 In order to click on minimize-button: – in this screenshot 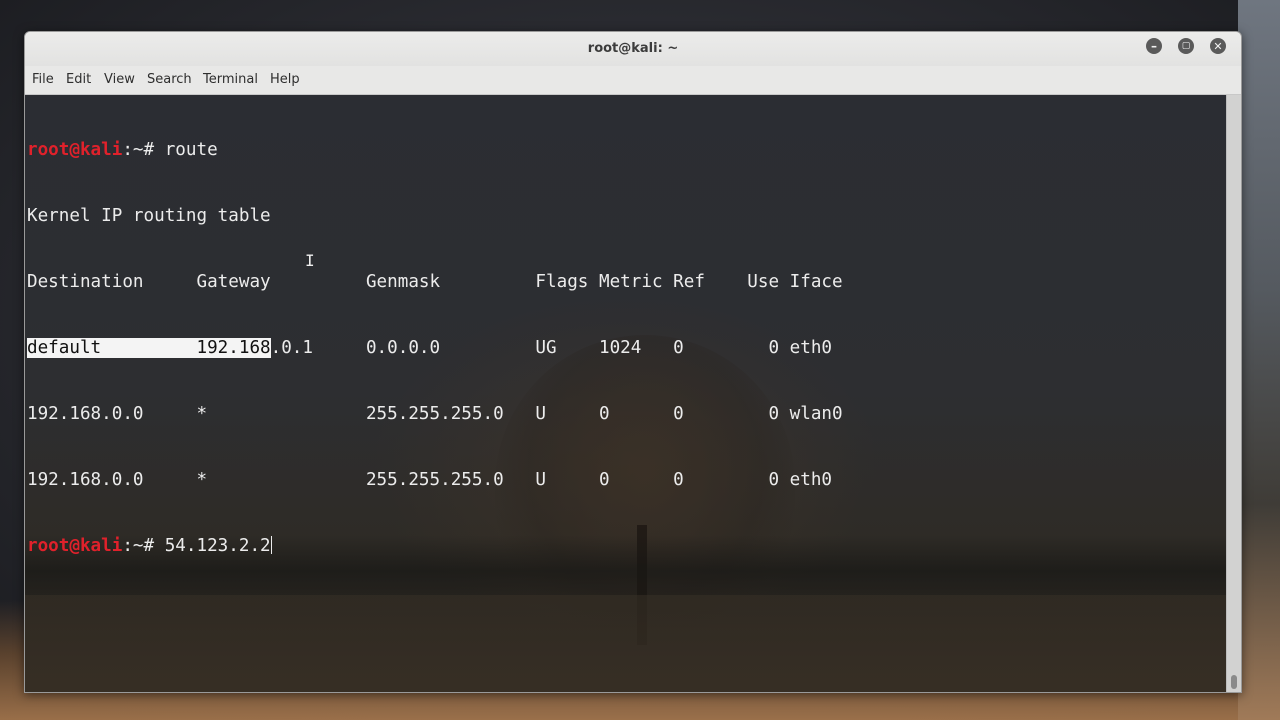, I will do `click(1154, 46)`.